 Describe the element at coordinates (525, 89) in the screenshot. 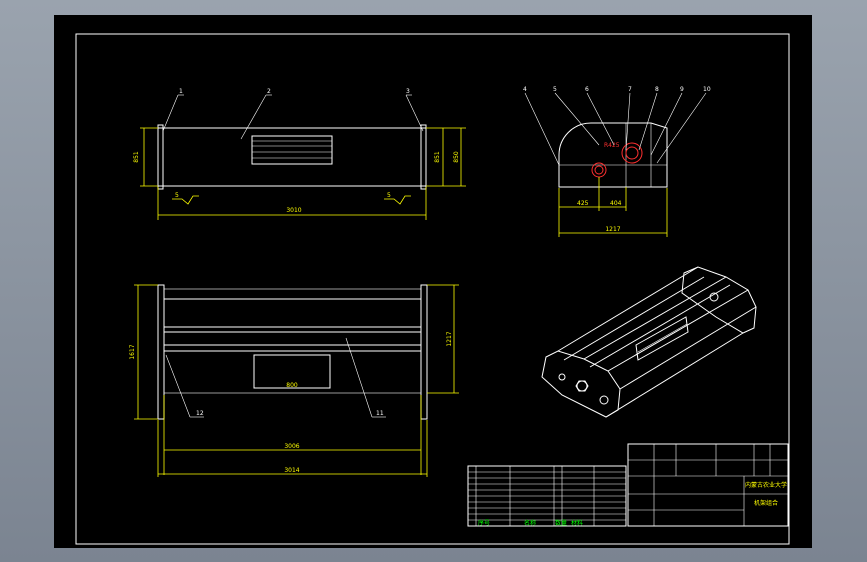

I see `balloon-4: 4` at that location.